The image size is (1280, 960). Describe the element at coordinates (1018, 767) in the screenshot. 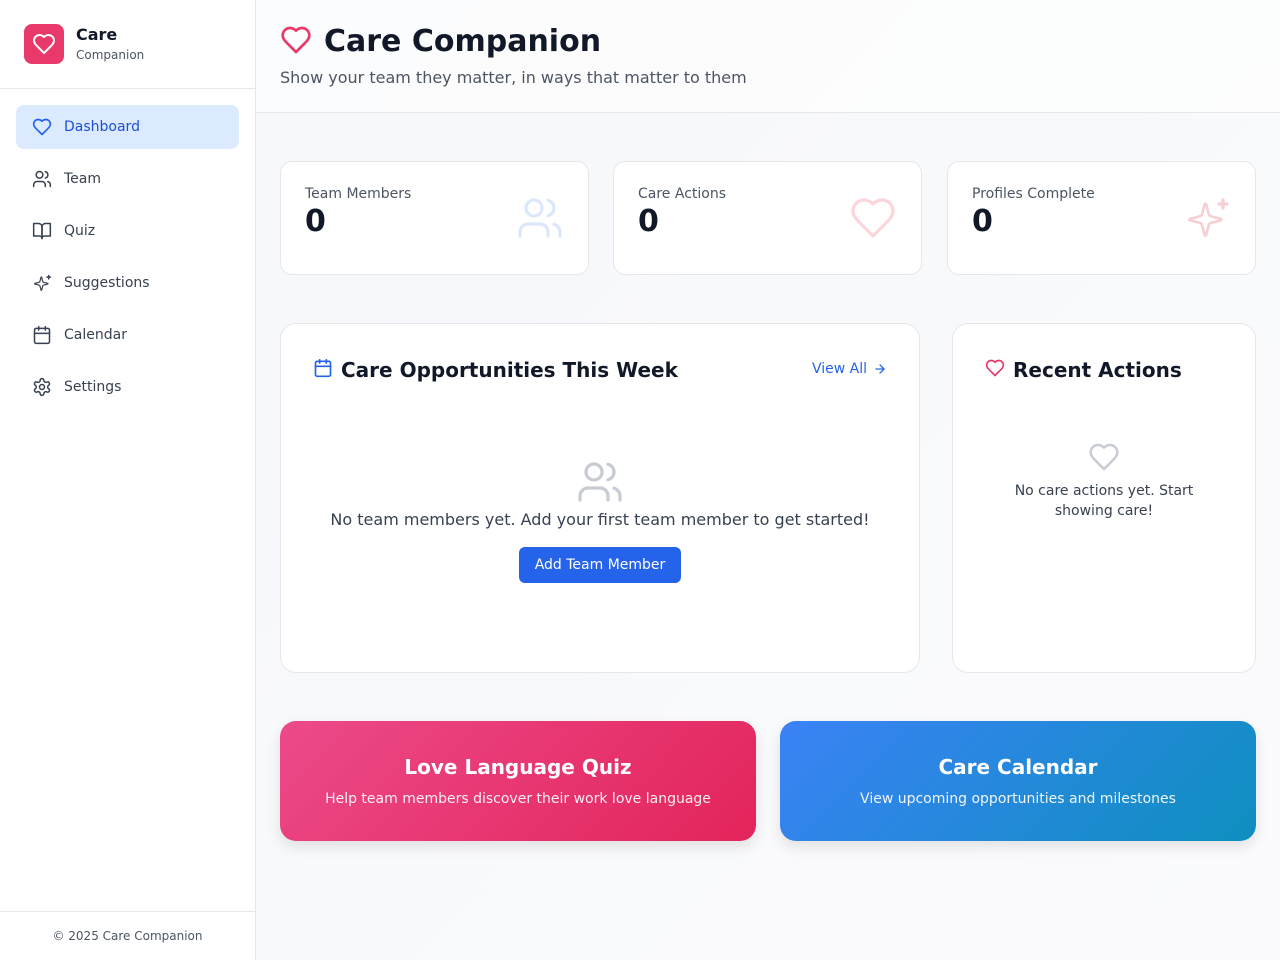

I see `cta-title: Care Calendar` at that location.